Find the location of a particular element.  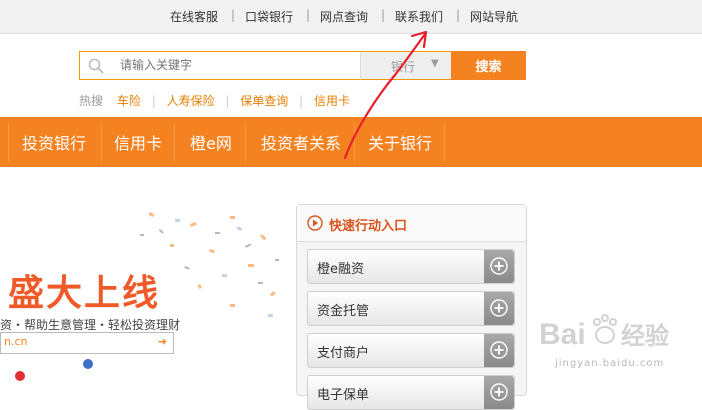

quick-action-e-policy: 电子保单 is located at coordinates (411, 392).